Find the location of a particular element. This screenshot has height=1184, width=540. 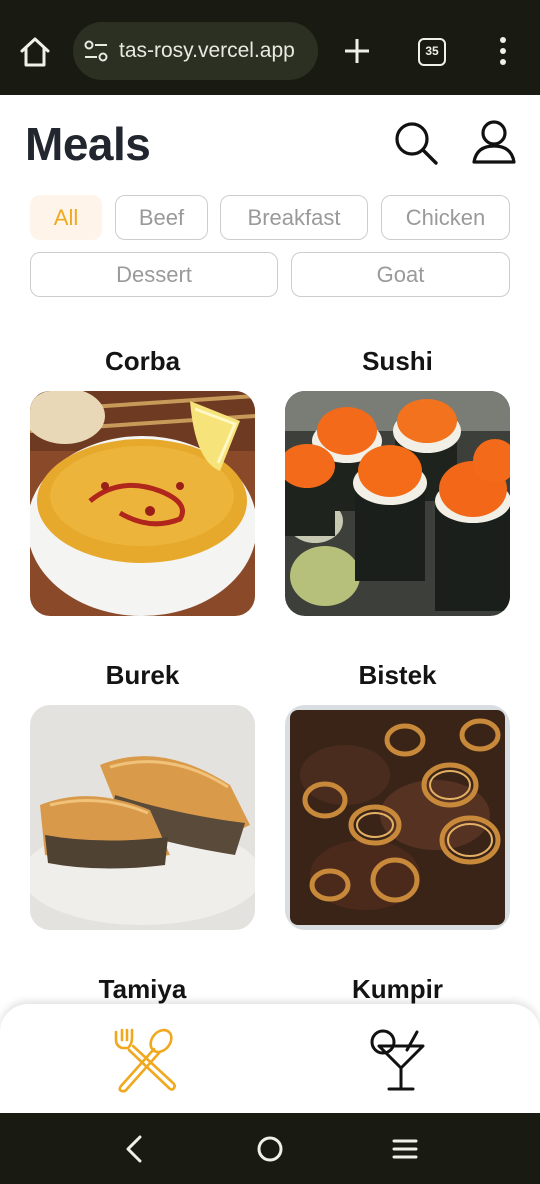

meal-image-corba is located at coordinates (142, 503).